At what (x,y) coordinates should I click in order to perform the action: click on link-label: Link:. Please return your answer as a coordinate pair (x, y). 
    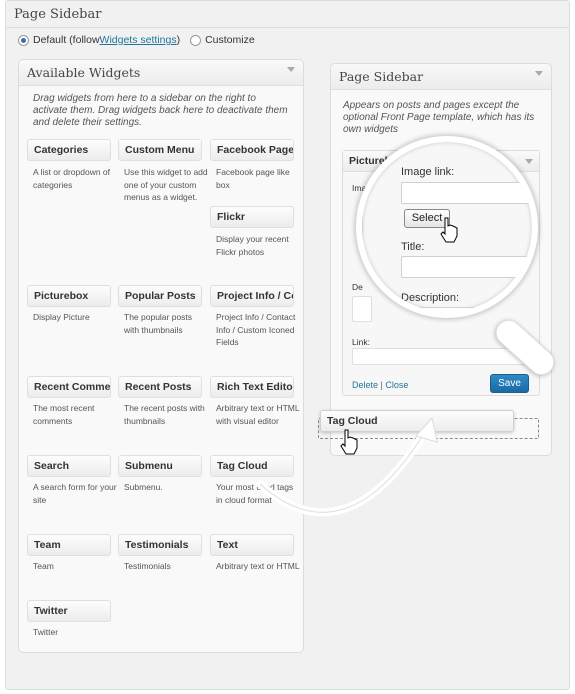
    Looking at the image, I should click on (361, 342).